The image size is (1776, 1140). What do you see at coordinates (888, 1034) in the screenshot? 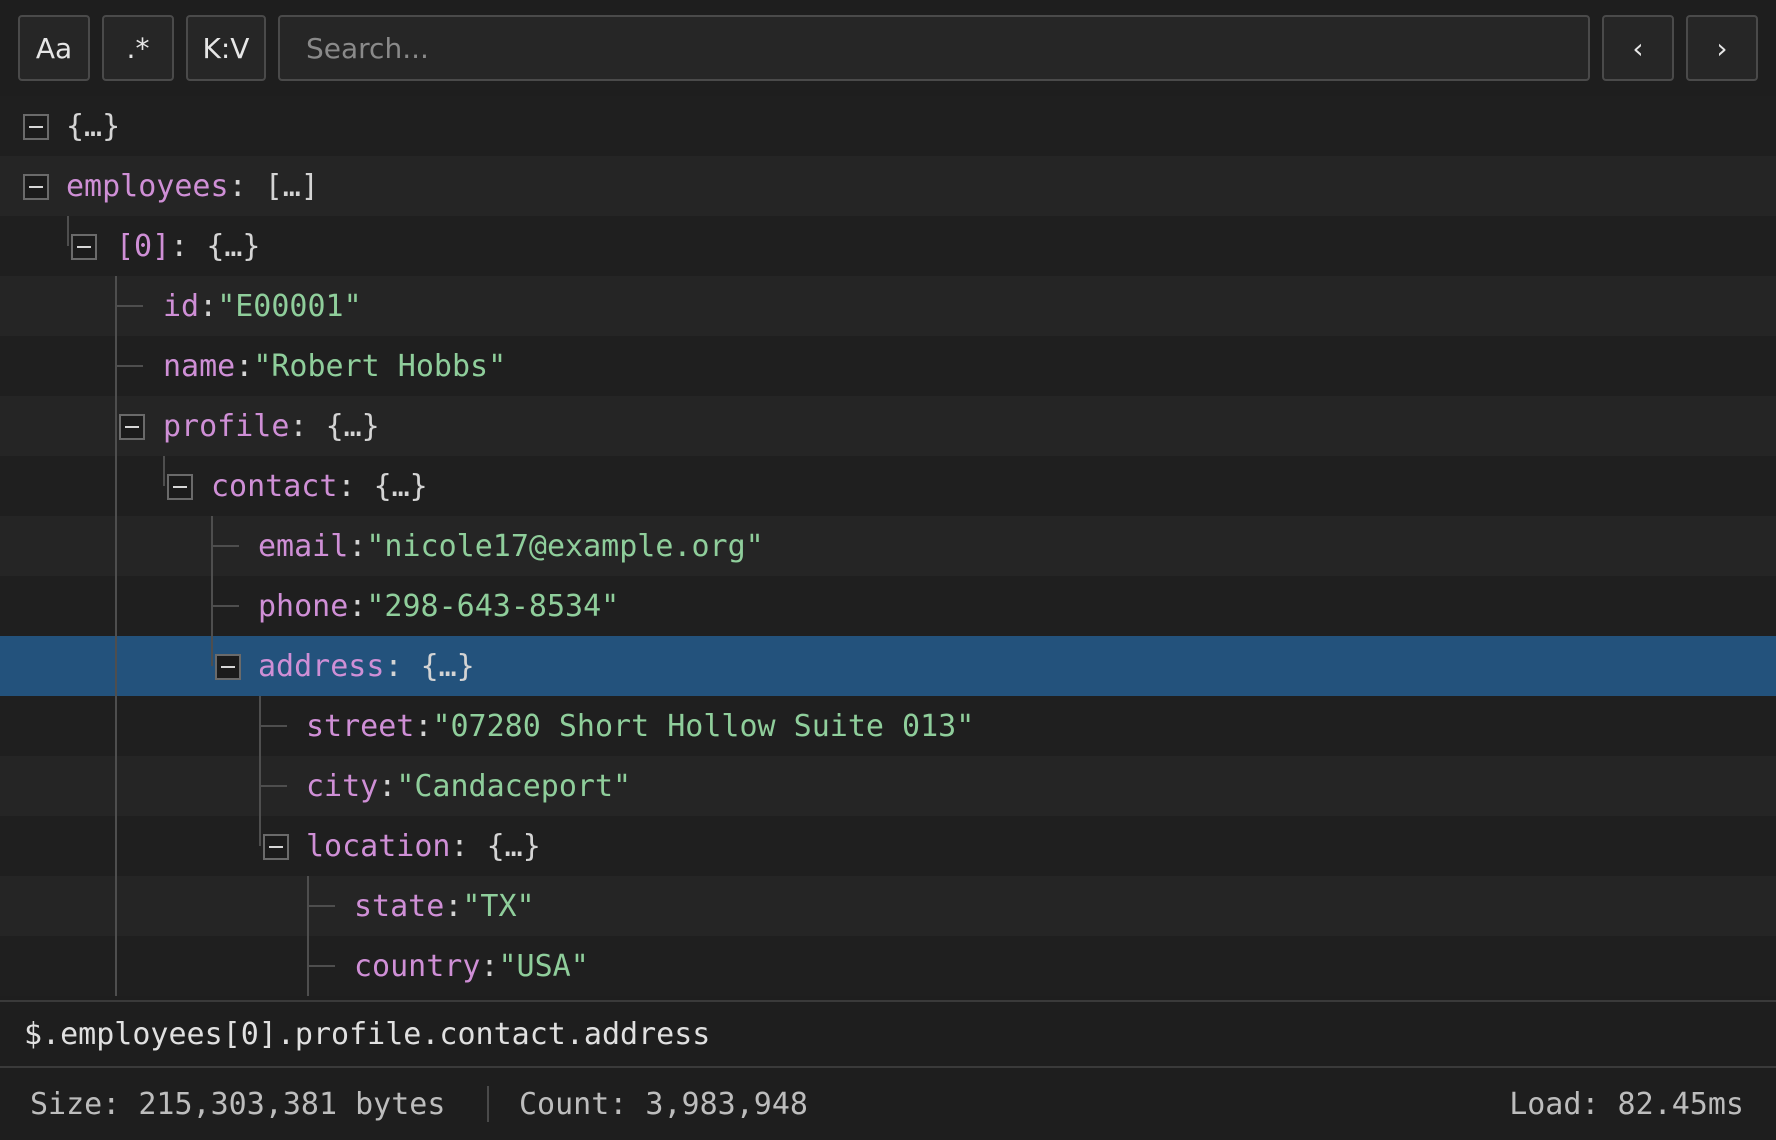
I see `json-path-bar: $.employees[0].profile.contact.address` at bounding box center [888, 1034].